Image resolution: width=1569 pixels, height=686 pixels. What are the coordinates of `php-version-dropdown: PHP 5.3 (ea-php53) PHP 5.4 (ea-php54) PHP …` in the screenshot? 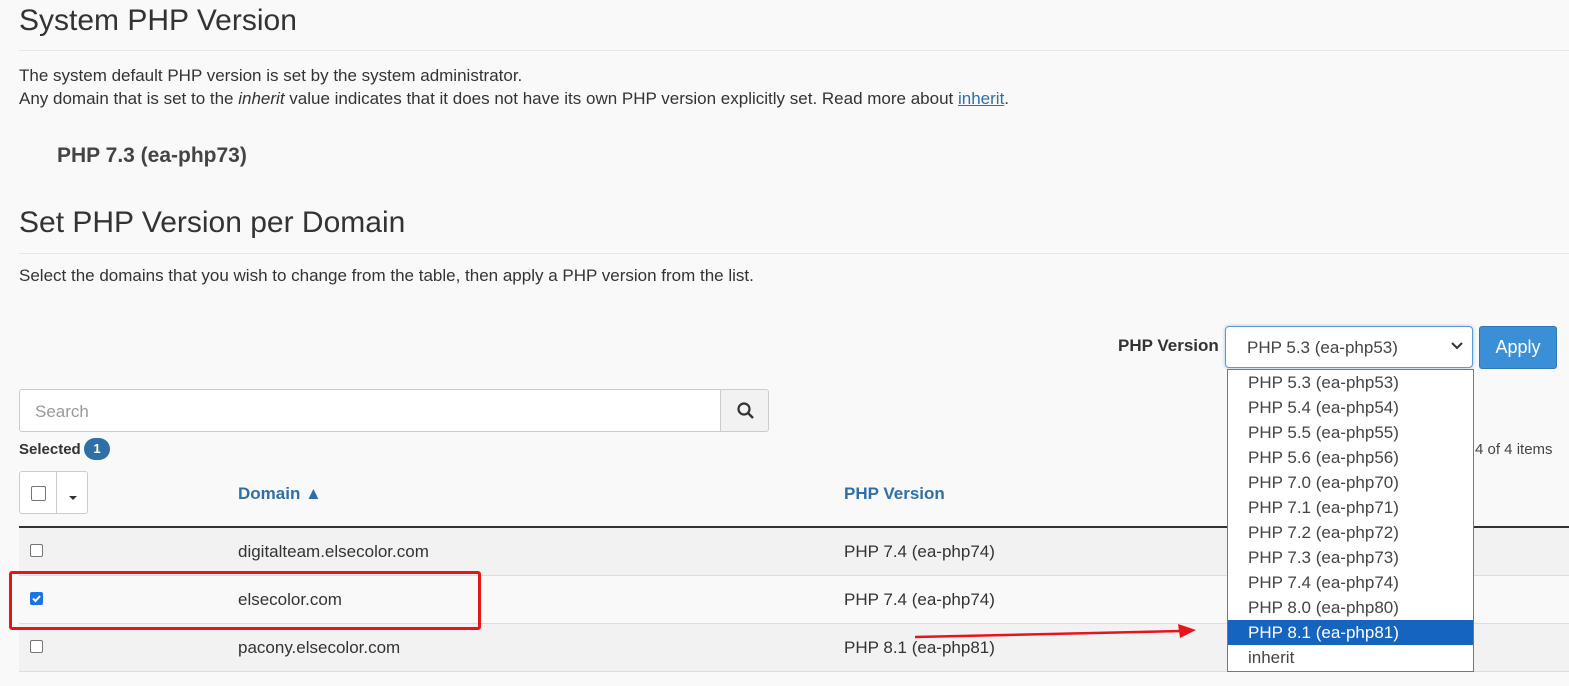 It's located at (1350, 520).